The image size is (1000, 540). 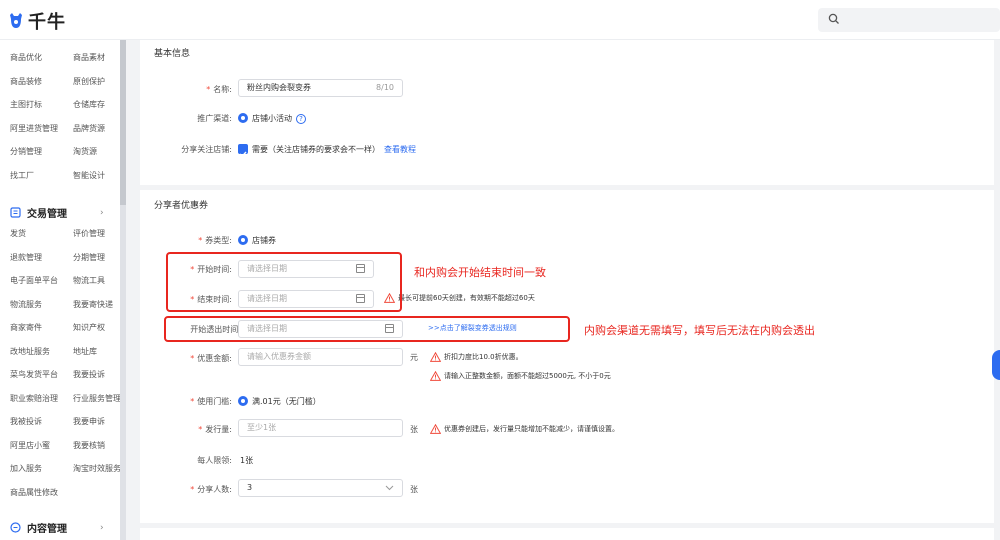 I want to click on content-icon, so click(x=15, y=527).